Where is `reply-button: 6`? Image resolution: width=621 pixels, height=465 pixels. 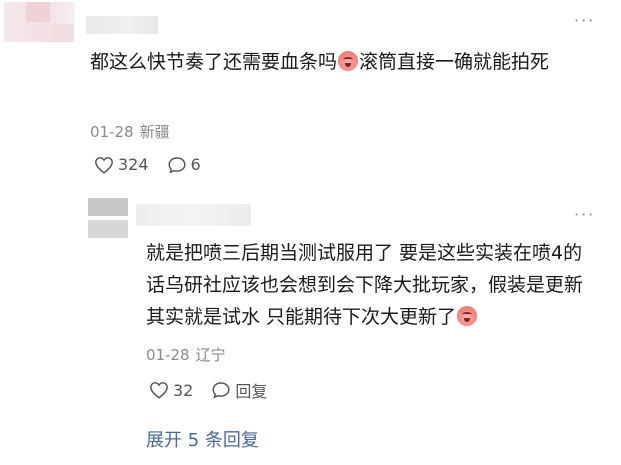 reply-button: 6 is located at coordinates (184, 164).